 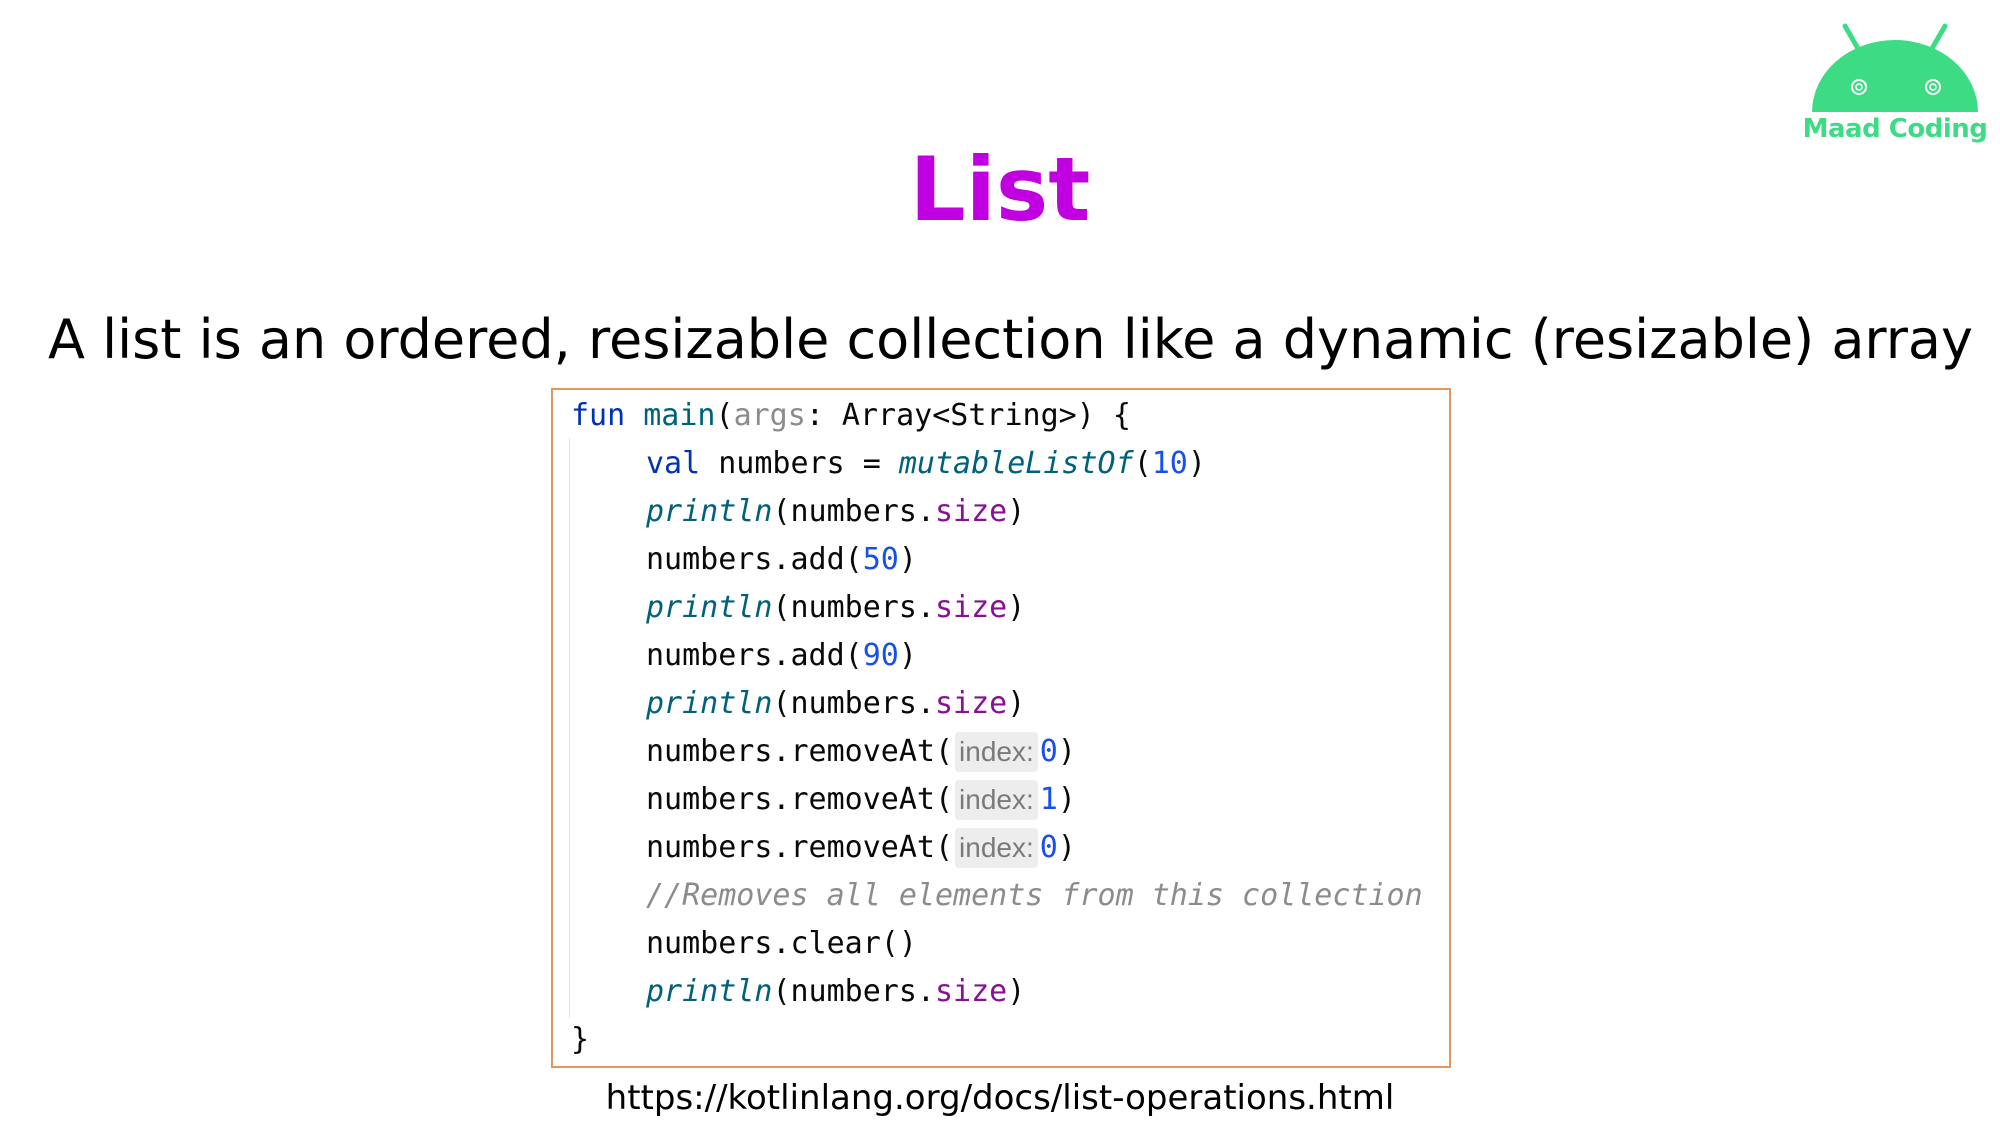 I want to click on code-number: 10, so click(x=1169, y=463).